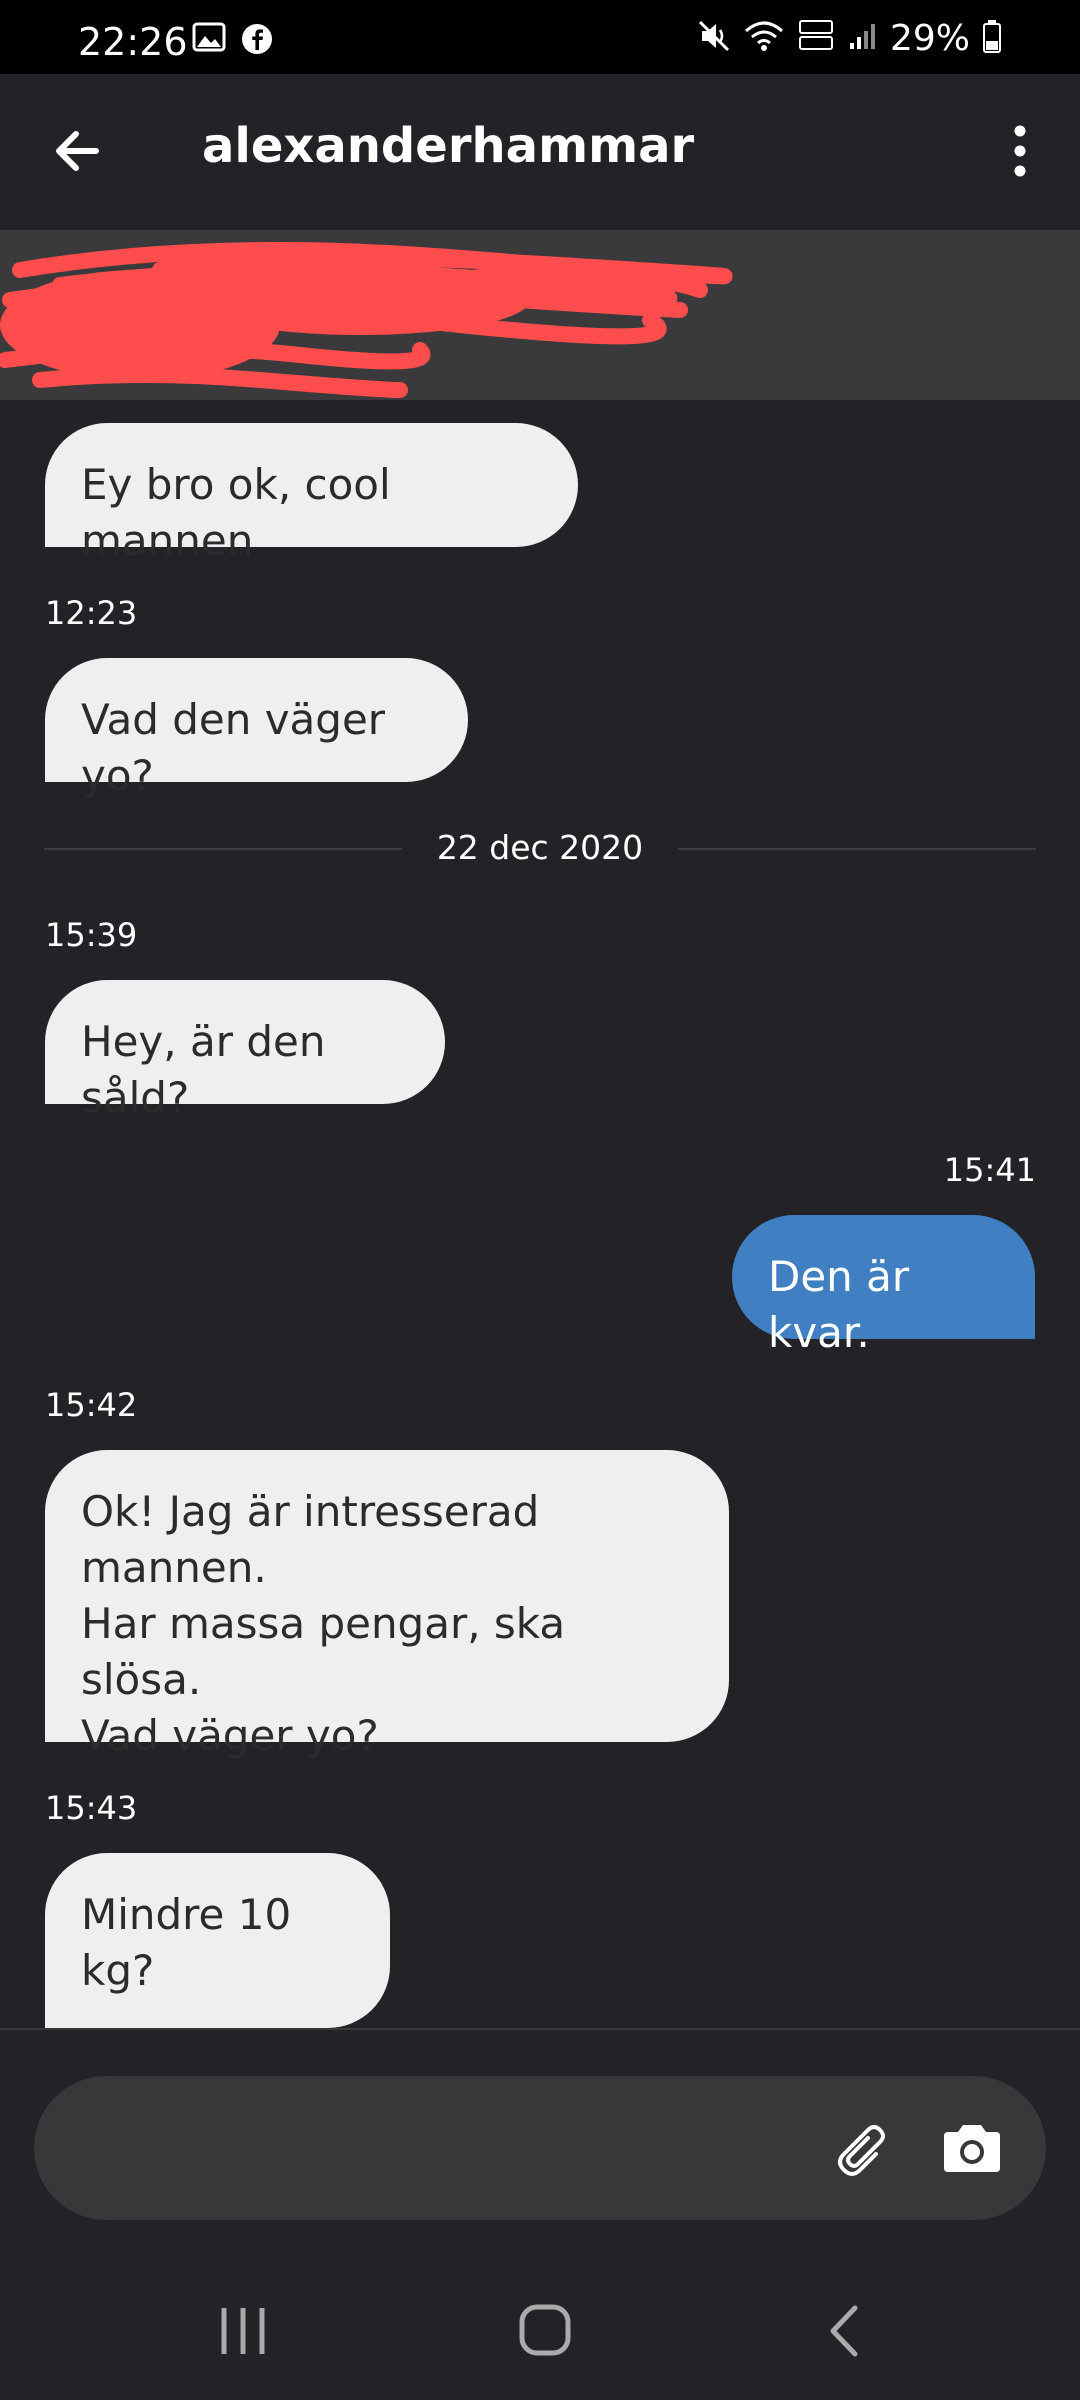  Describe the element at coordinates (77, 151) in the screenshot. I see `arrow-left-icon` at that location.